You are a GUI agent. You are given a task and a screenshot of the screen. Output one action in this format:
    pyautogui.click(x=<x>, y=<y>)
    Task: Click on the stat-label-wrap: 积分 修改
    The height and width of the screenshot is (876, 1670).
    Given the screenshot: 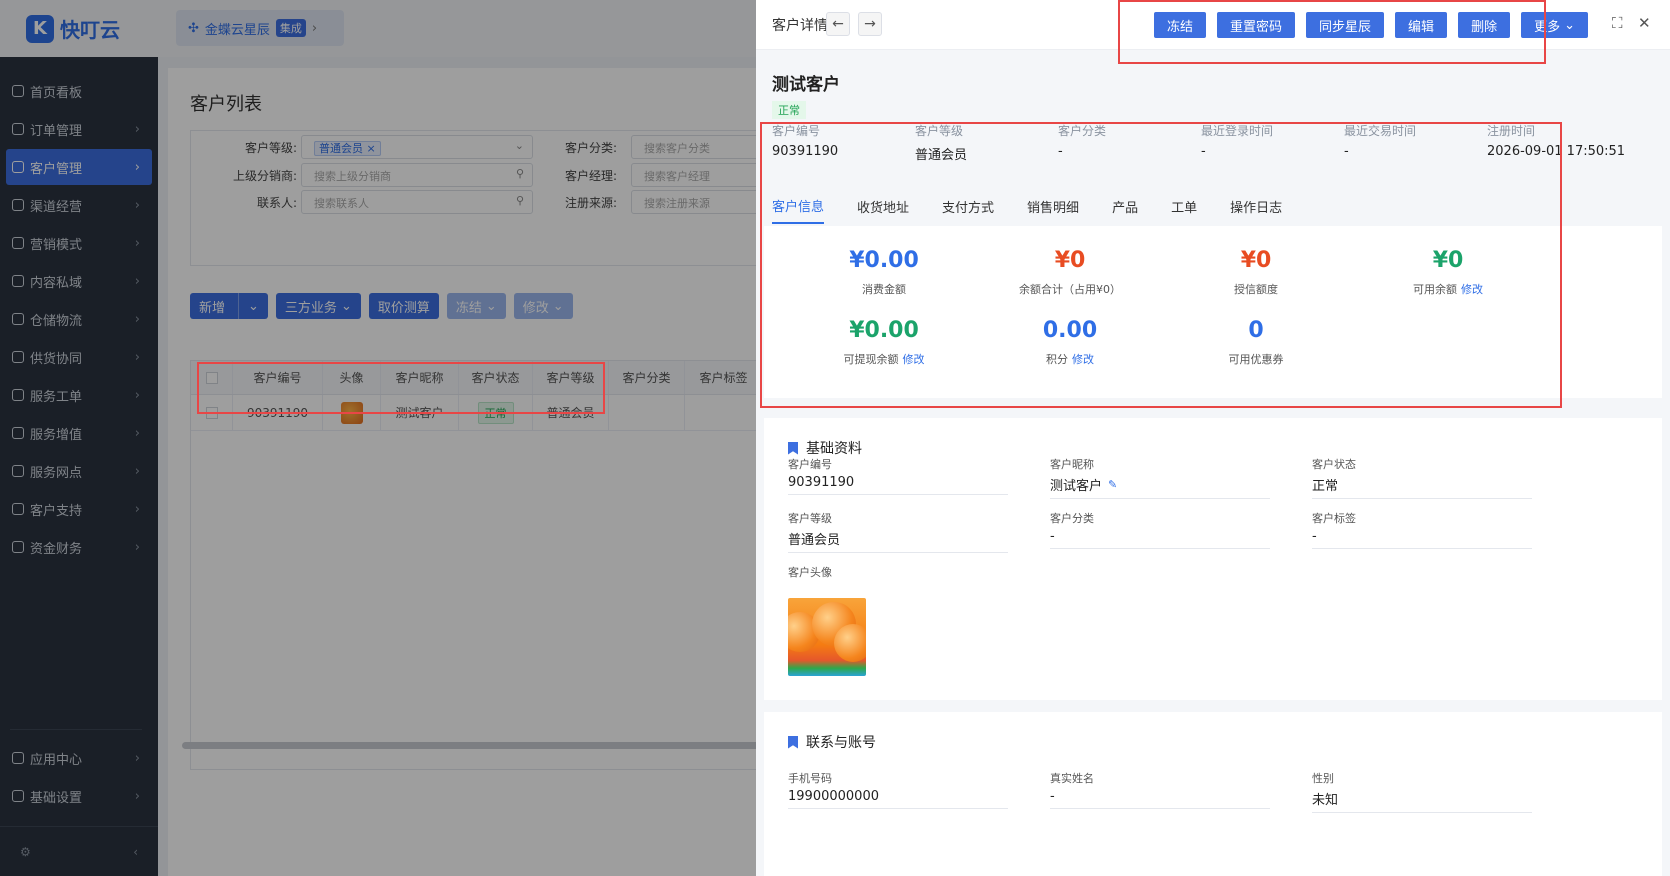 What is the action you would take?
    pyautogui.click(x=1070, y=359)
    